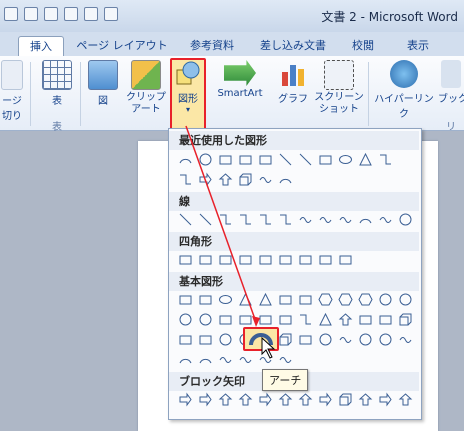  Describe the element at coordinates (91, 14) in the screenshot. I see `undo-icon` at that location.